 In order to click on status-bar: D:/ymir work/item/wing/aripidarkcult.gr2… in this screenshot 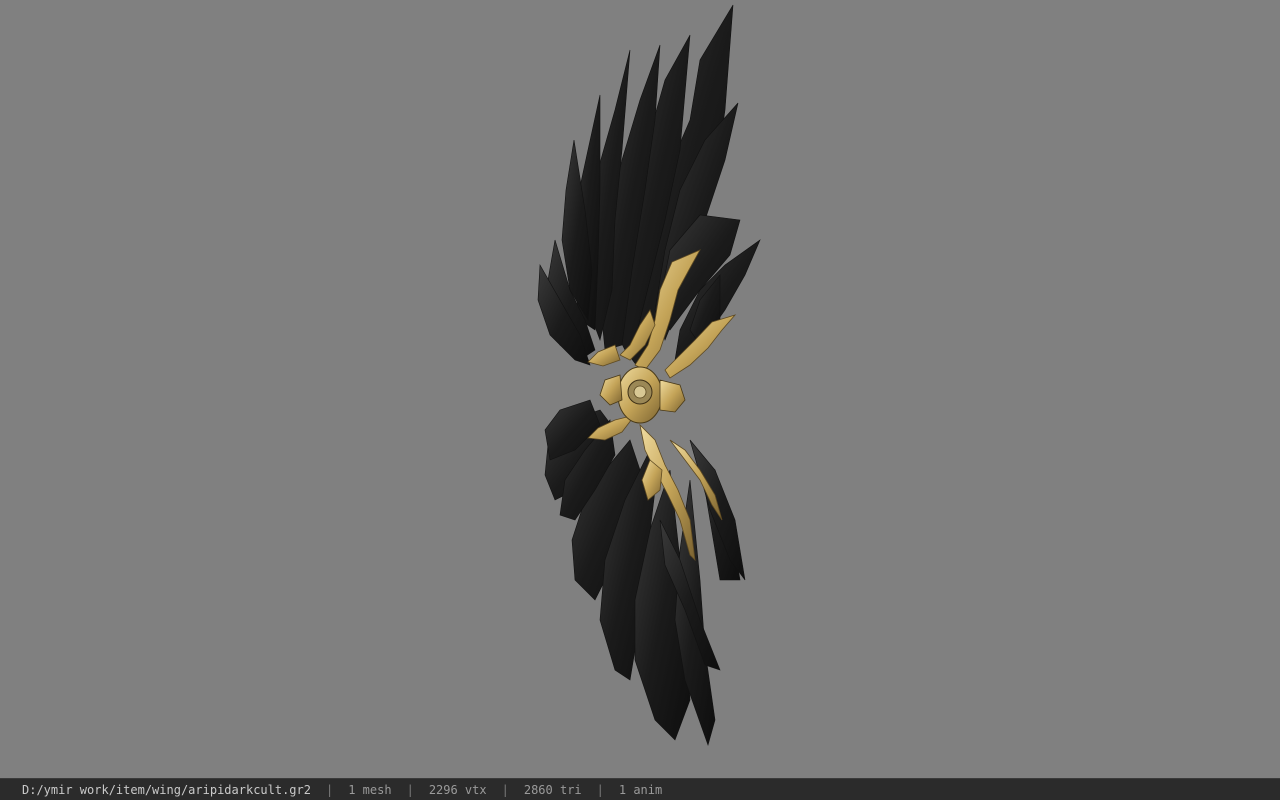, I will do `click(640, 789)`.